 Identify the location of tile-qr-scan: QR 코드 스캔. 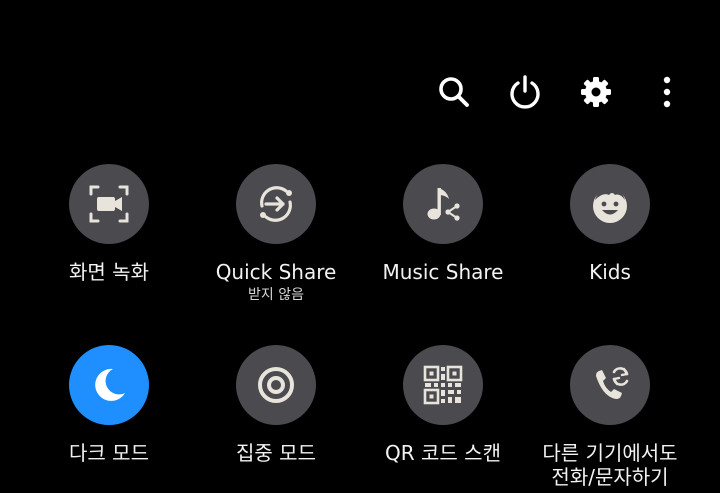
(443, 405).